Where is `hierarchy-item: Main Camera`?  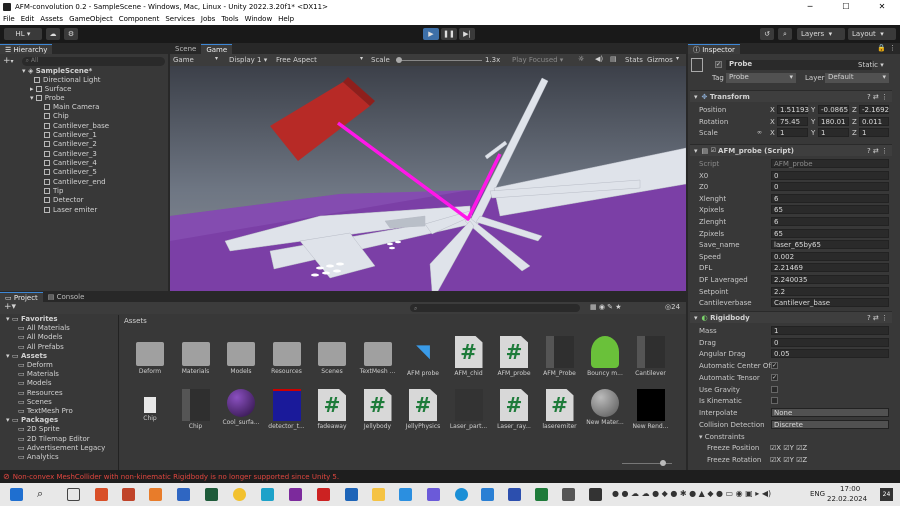 hierarchy-item: Main Camera is located at coordinates (71, 107).